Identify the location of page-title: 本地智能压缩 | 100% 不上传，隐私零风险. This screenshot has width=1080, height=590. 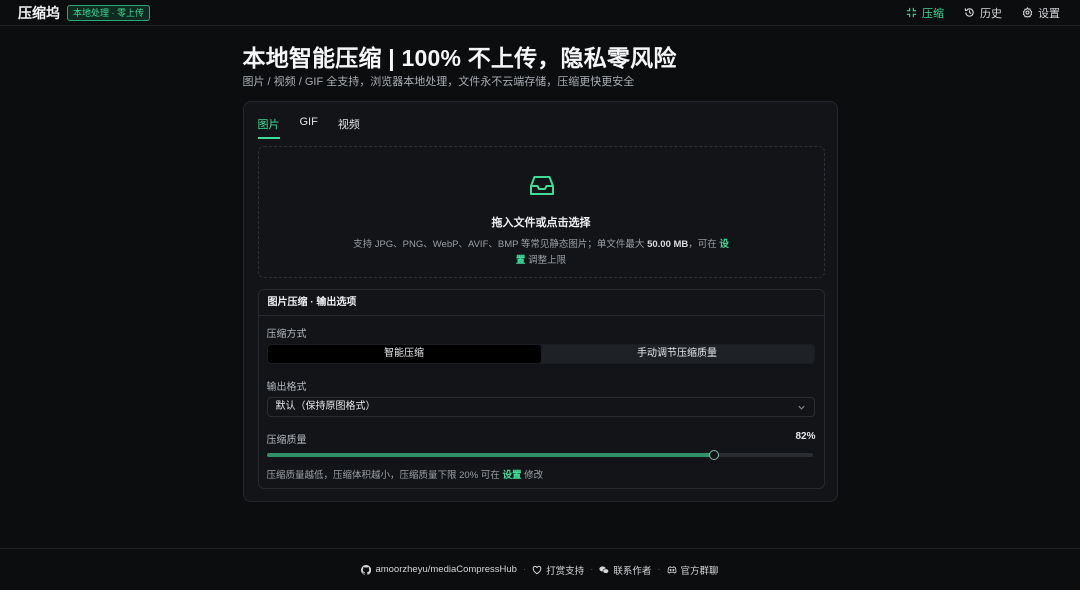
(459, 58).